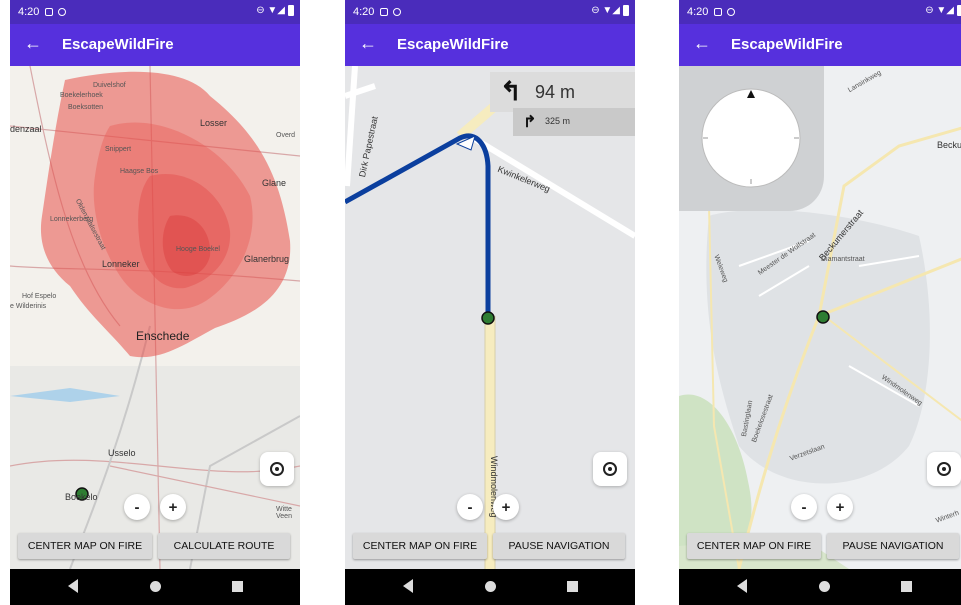 The width and height of the screenshot is (961, 605). What do you see at coordinates (949, 145) in the screenshot?
I see `map-label: Beckum` at bounding box center [949, 145].